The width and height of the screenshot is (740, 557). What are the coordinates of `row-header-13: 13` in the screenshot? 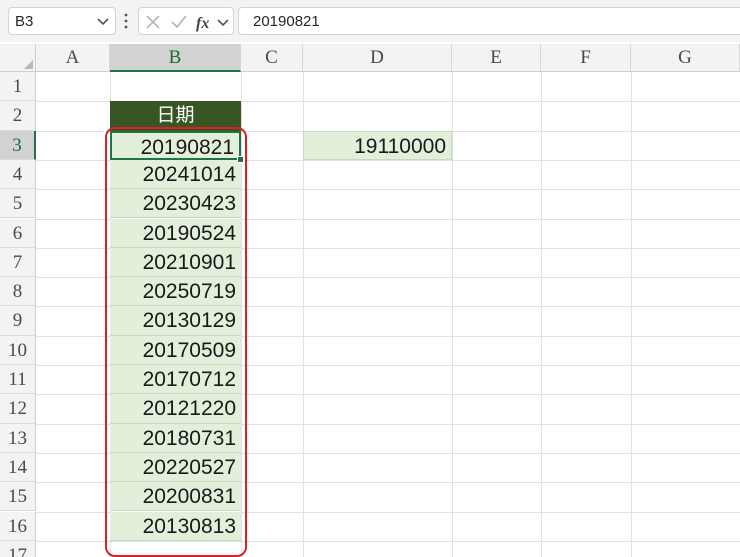 It's located at (18, 438).